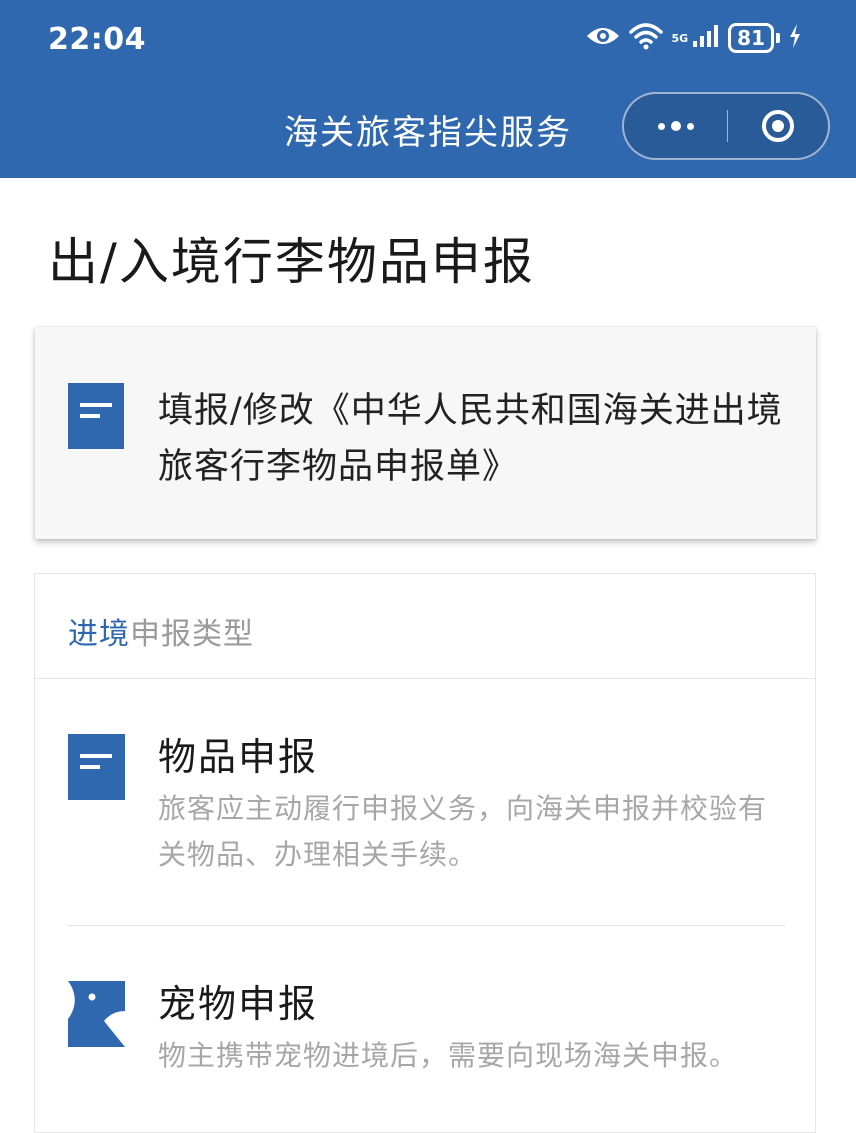 The width and height of the screenshot is (856, 1133). I want to click on status-icons: 5G 81, so click(693, 38).